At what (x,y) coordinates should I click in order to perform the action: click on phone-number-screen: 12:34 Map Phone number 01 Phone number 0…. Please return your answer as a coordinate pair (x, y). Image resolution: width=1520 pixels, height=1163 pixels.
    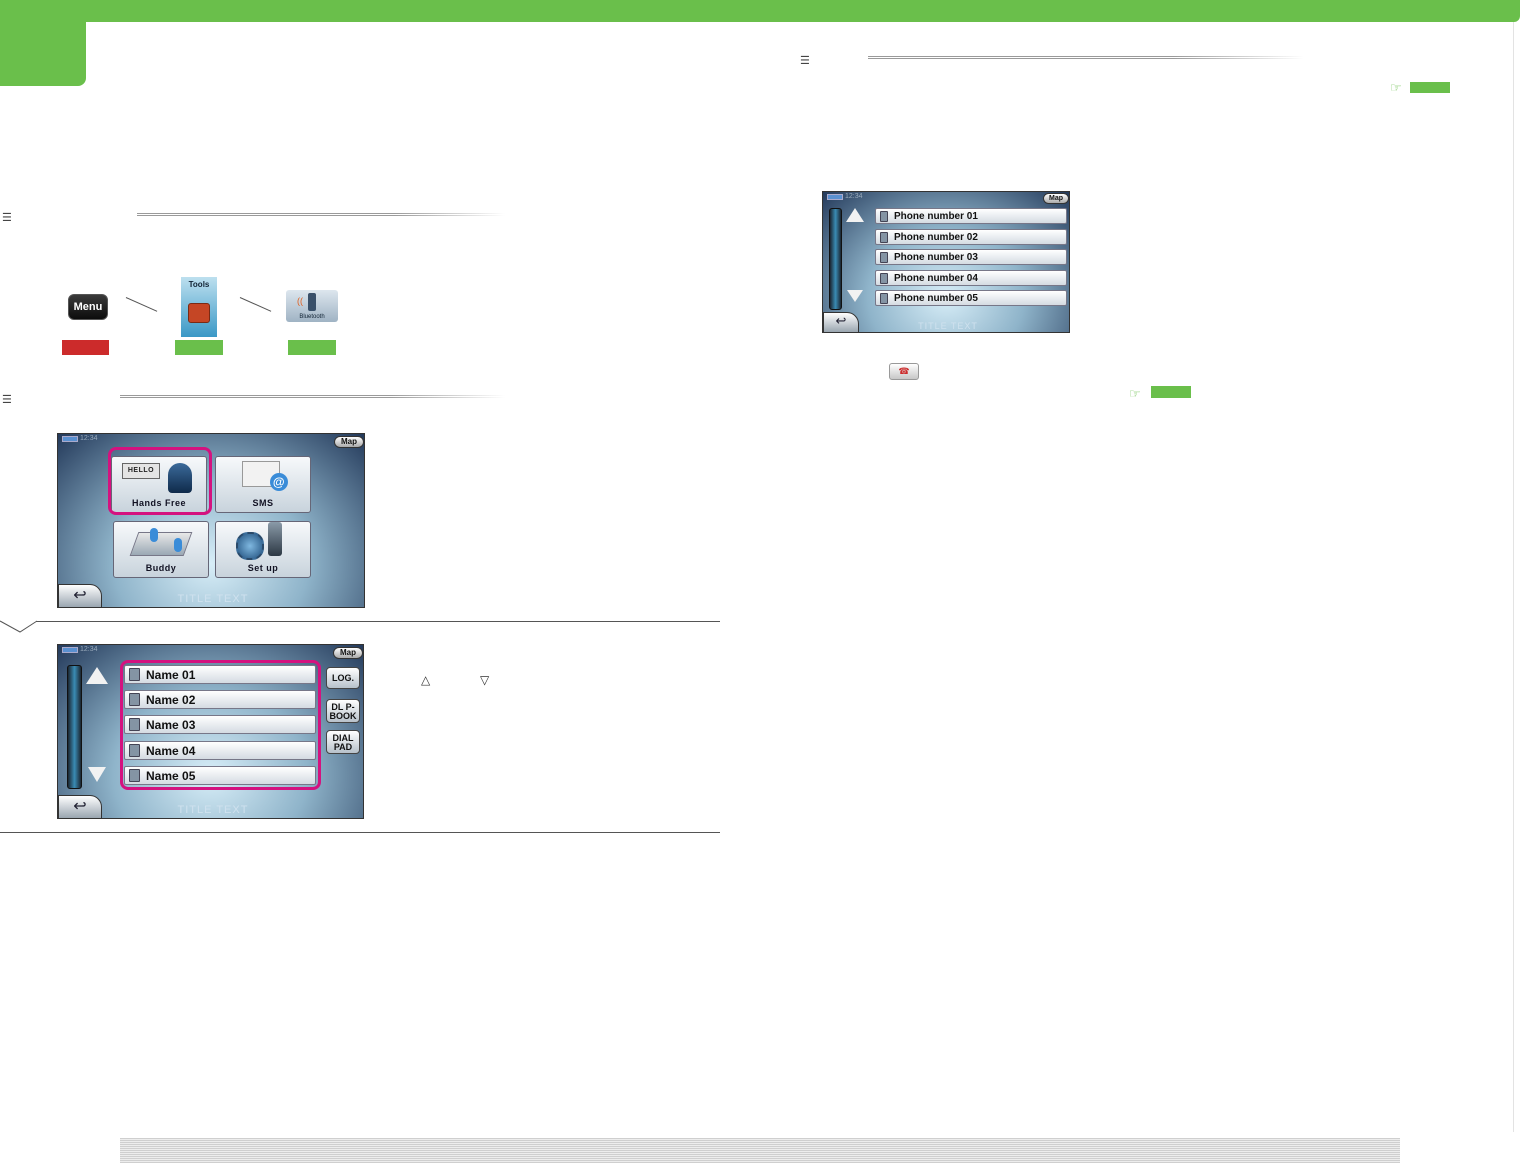
    Looking at the image, I should click on (946, 262).